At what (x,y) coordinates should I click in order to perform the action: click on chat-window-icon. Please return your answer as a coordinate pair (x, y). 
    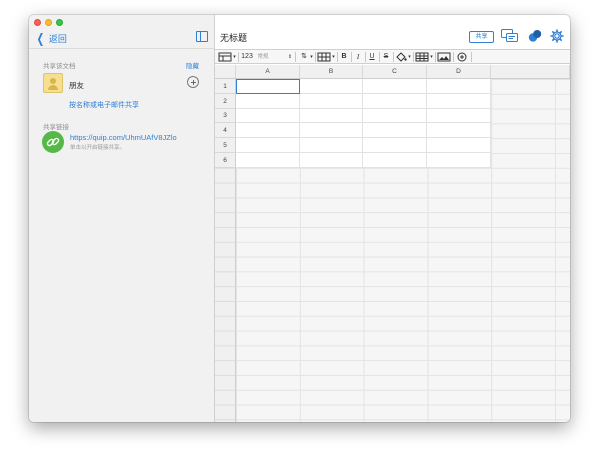
    Looking at the image, I should click on (510, 36).